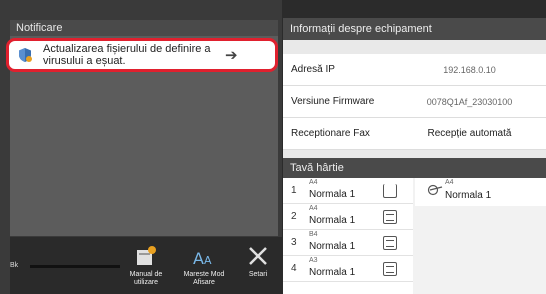 The image size is (546, 294). Describe the element at coordinates (231, 55) in the screenshot. I see `arrow-right-icon: ➔` at that location.